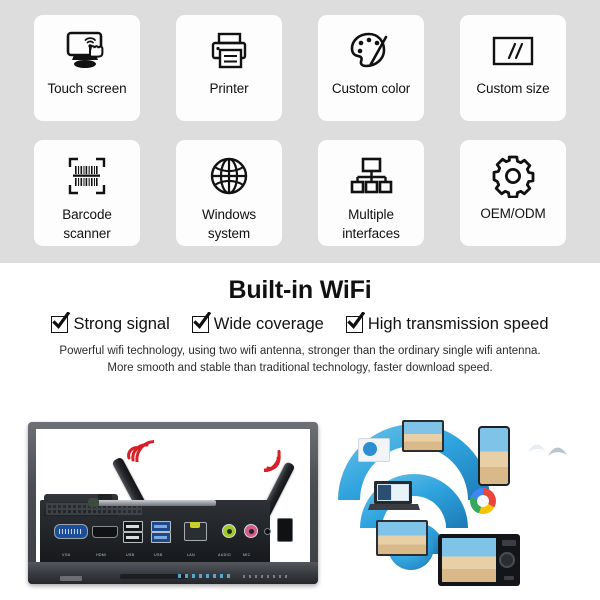 The image size is (600, 600). Describe the element at coordinates (229, 531) in the screenshot. I see `port-audio-out` at that location.